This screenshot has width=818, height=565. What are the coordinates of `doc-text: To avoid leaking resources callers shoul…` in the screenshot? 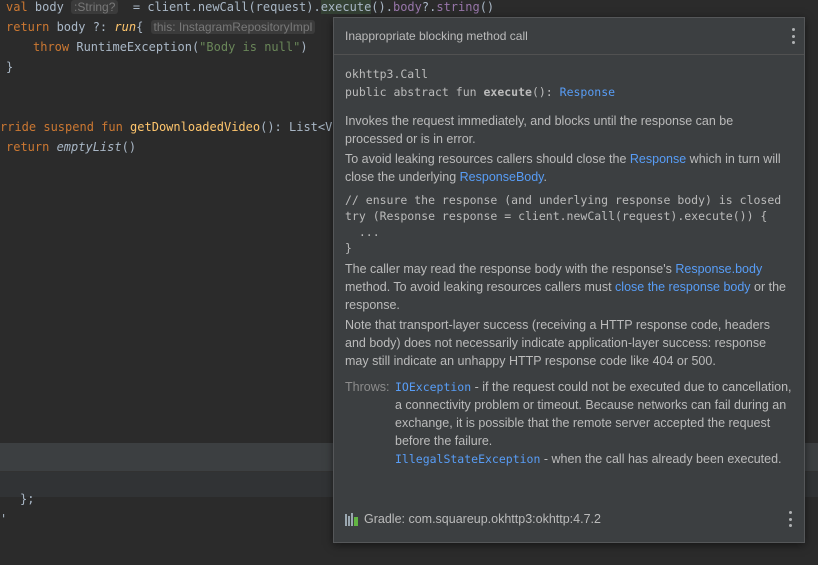 It's located at (487, 159).